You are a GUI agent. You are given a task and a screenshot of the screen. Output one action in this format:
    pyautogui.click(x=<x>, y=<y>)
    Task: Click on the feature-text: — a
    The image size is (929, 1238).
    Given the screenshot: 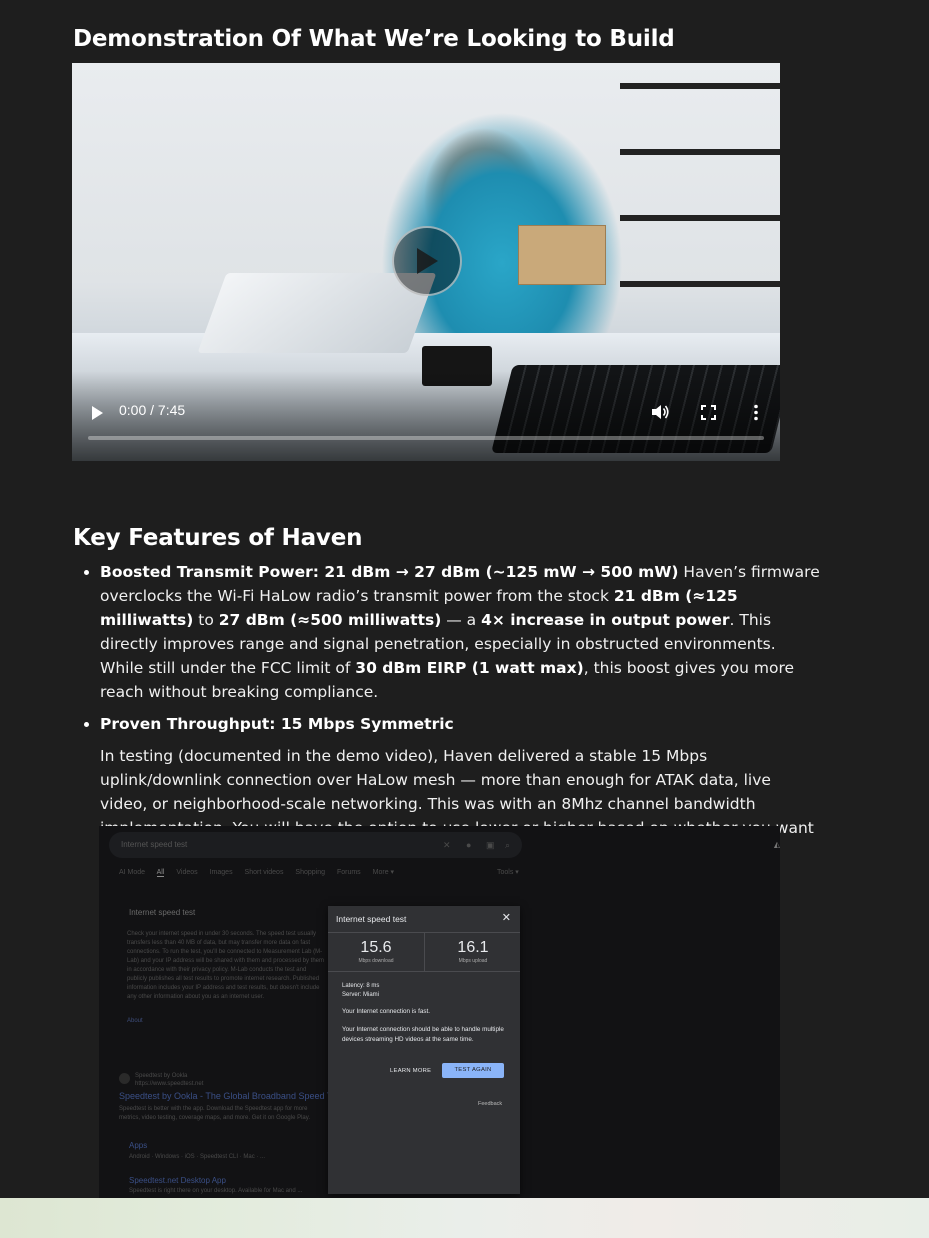 What is the action you would take?
    pyautogui.click(x=461, y=620)
    